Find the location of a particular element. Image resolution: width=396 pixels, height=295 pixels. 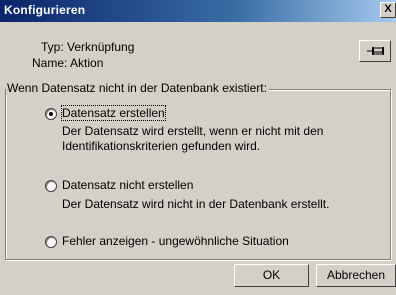

cancel-button: Abbrechen is located at coordinates (356, 275).